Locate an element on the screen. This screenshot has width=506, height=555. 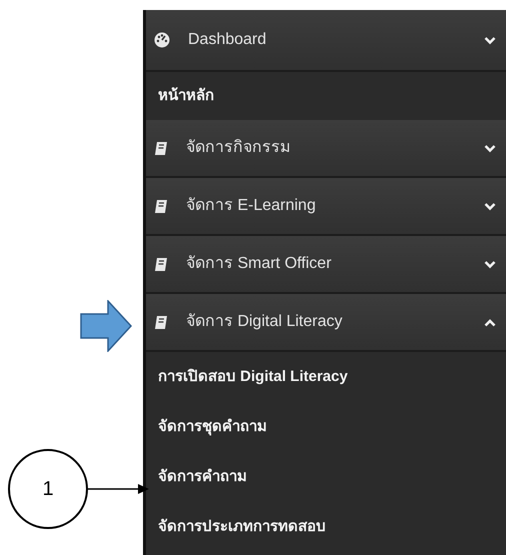
dashboard-gauge-icon is located at coordinates (162, 40).